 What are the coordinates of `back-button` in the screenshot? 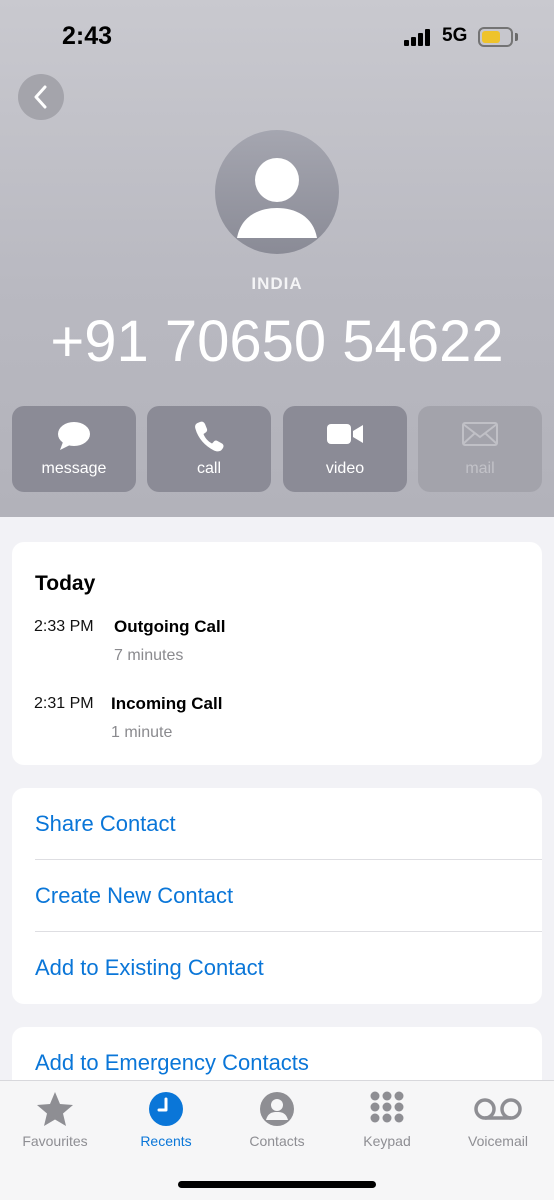 It's located at (41, 97).